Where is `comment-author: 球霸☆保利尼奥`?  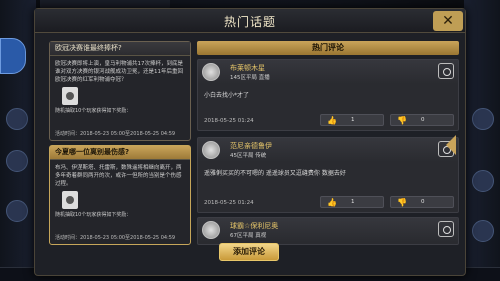
comment-author: 球霸☆保利尼奥 is located at coordinates (254, 226).